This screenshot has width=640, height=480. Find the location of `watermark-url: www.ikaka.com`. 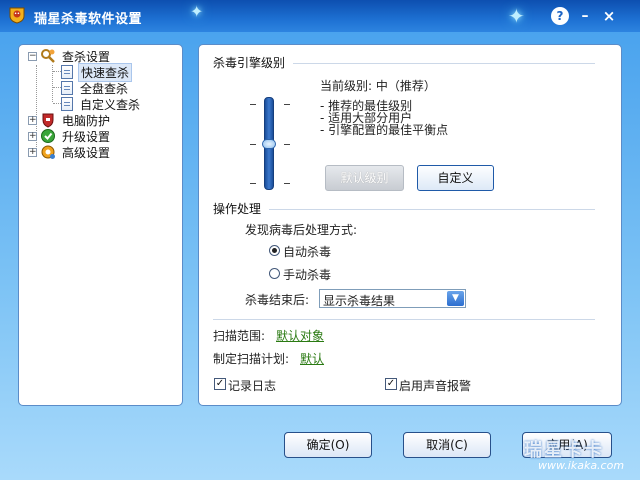

watermark-url: www.ikaka.com is located at coordinates (581, 465).